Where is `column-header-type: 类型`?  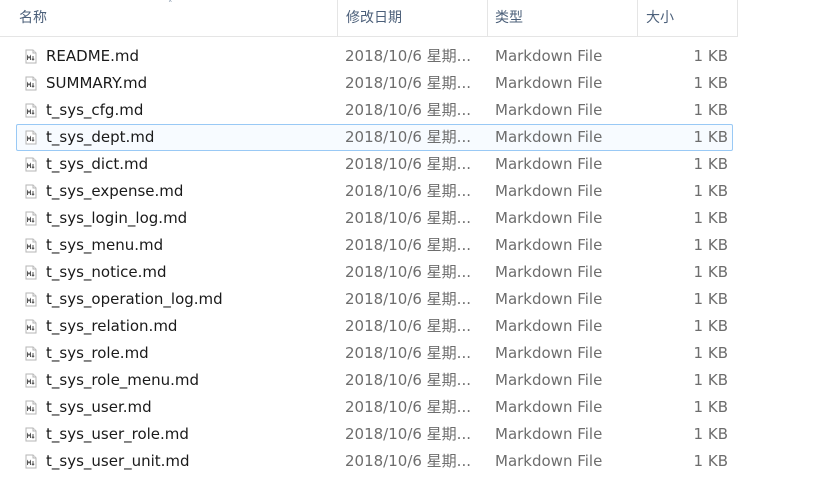
column-header-type: 类型 is located at coordinates (563, 18).